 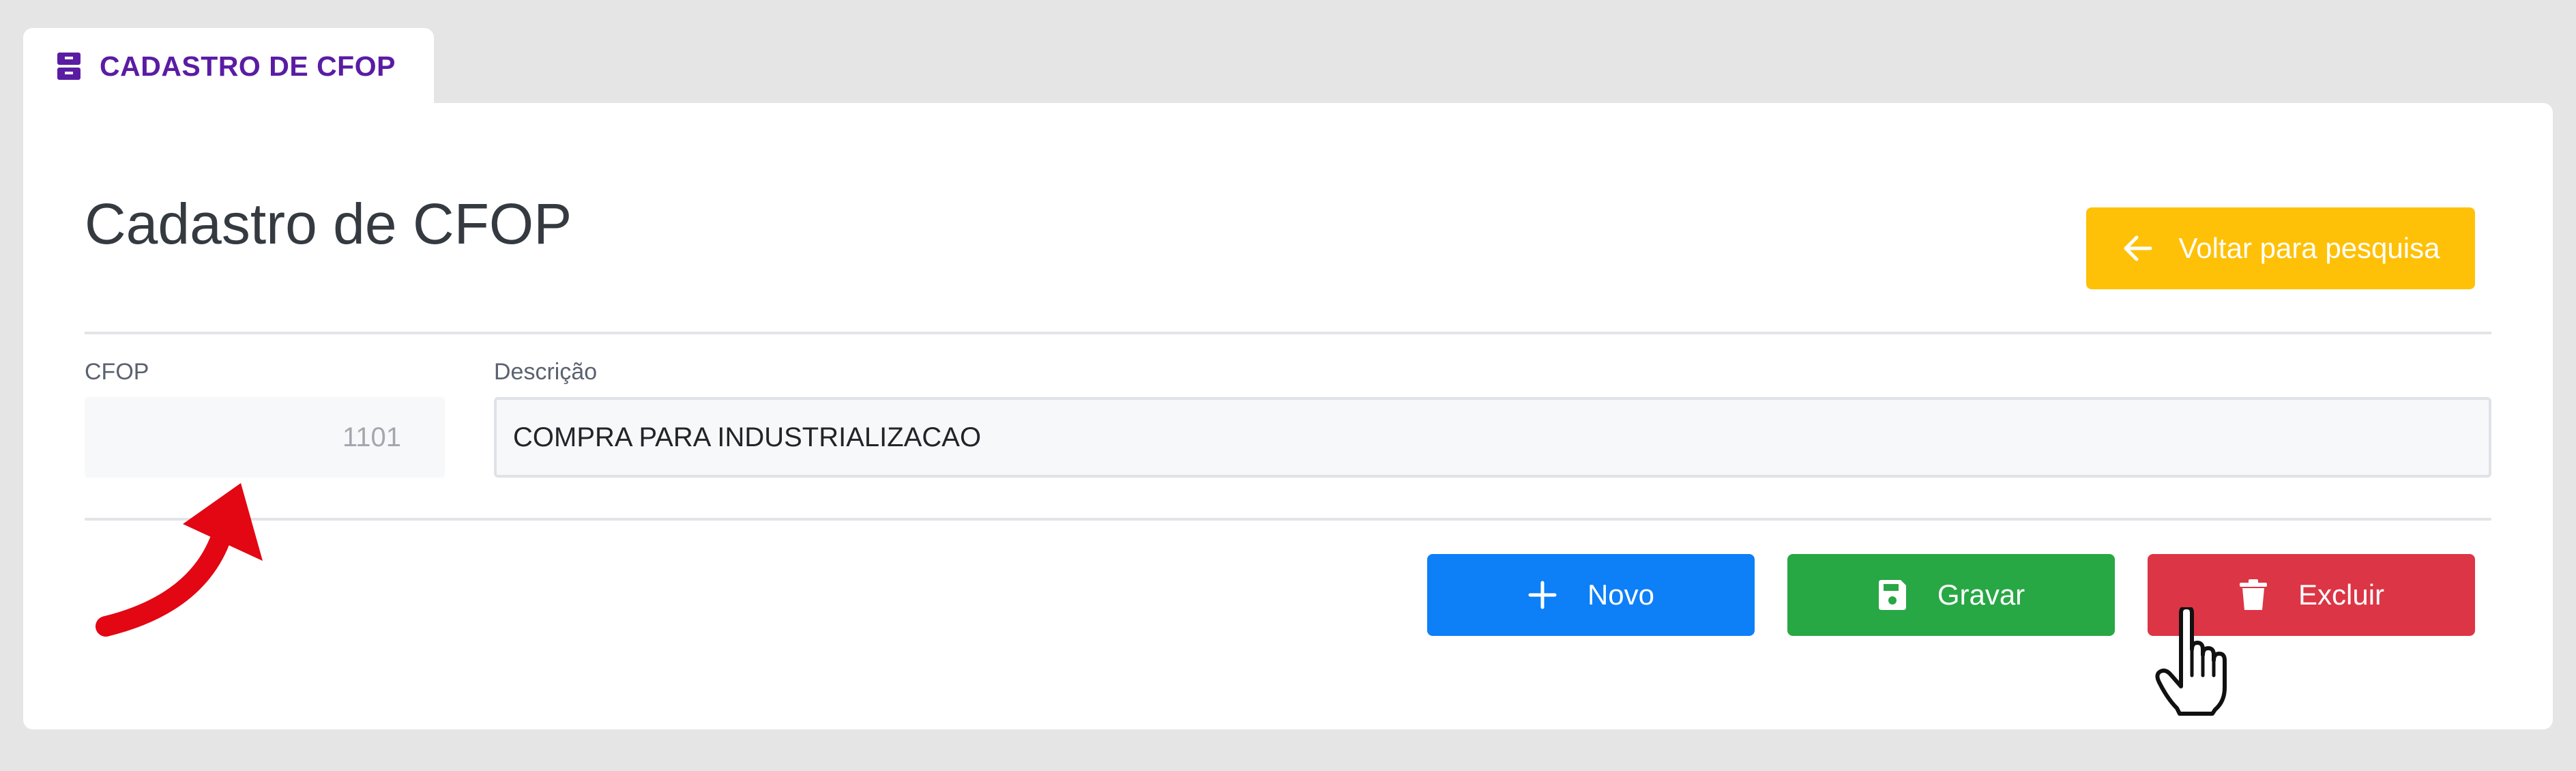 I want to click on save-icon, so click(x=1892, y=595).